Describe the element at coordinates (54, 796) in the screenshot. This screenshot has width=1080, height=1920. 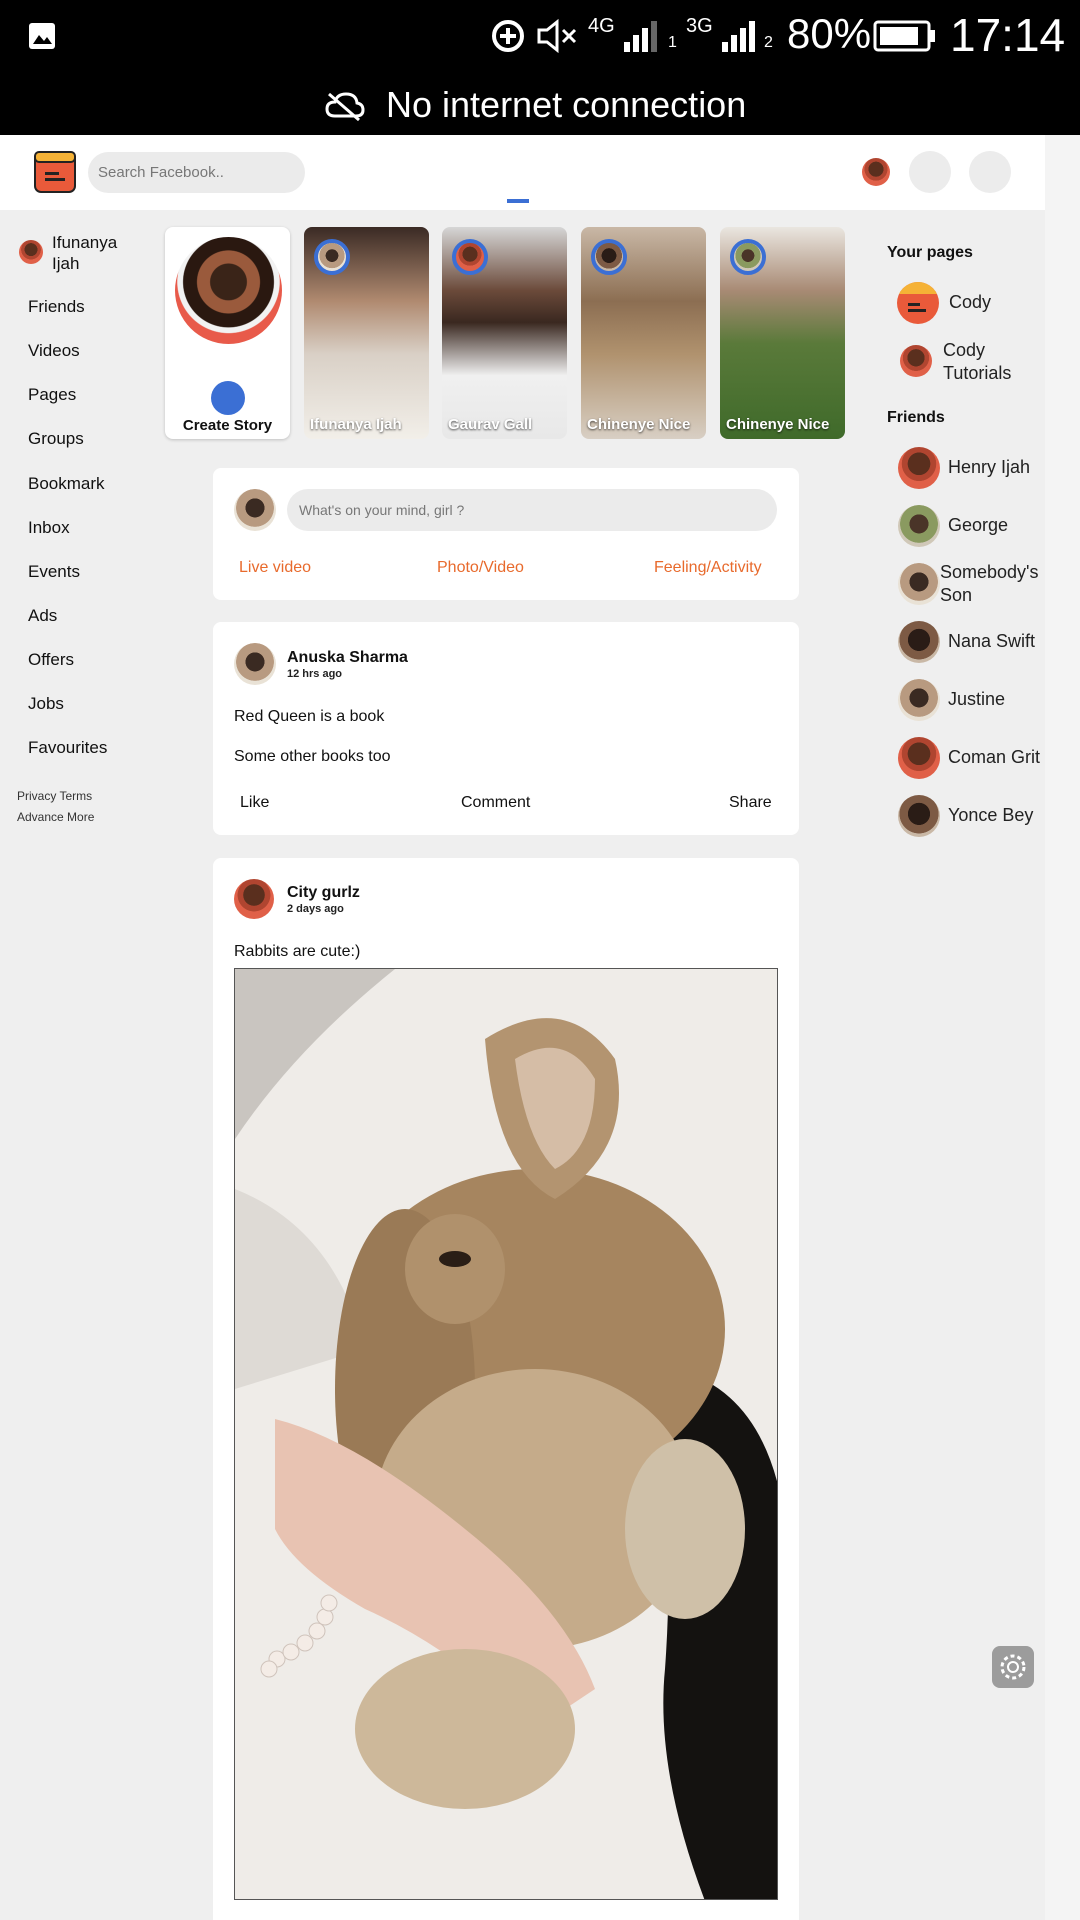
I see `footer-links-privacy-terms: Privacy Terms` at that location.